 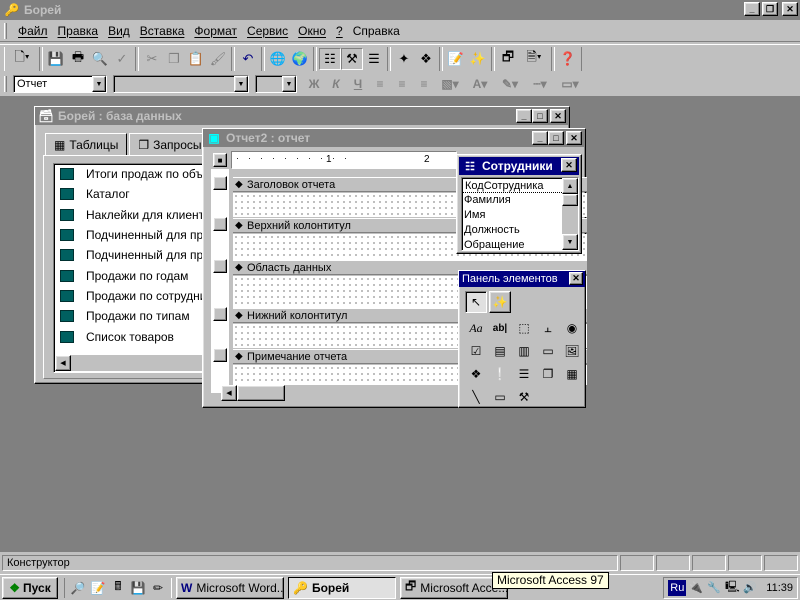 I want to click on toolbox-icon: ⚒, so click(x=352, y=58).